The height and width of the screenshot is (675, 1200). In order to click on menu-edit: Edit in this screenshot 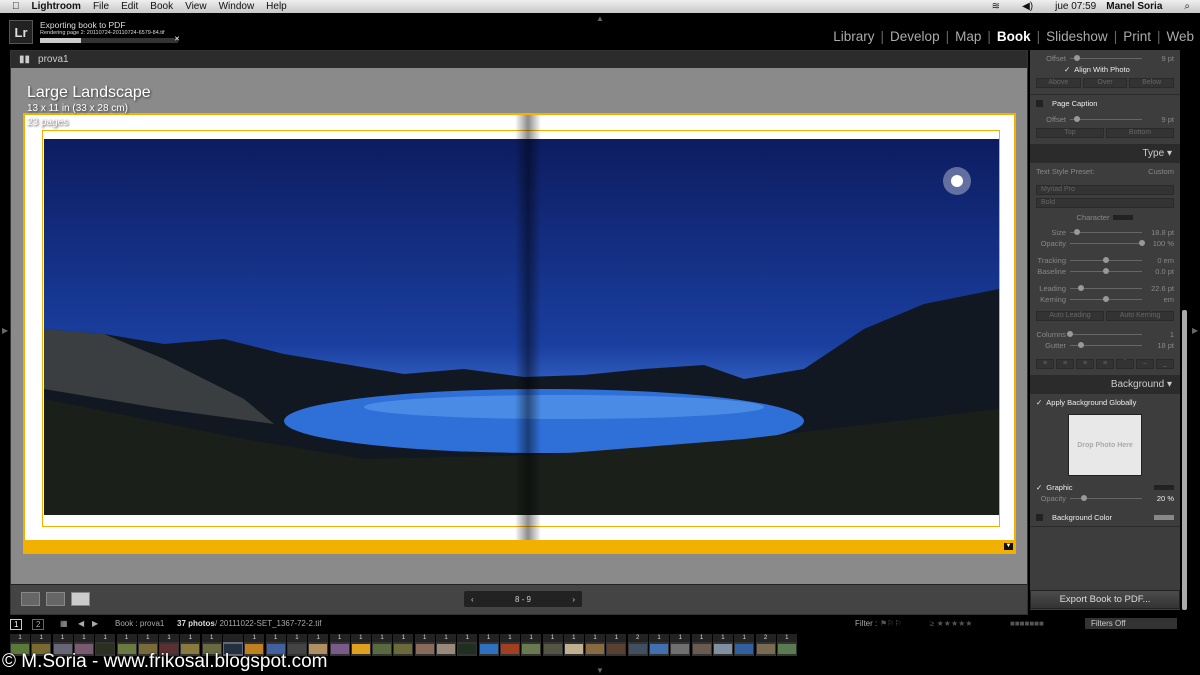, I will do `click(129, 6)`.